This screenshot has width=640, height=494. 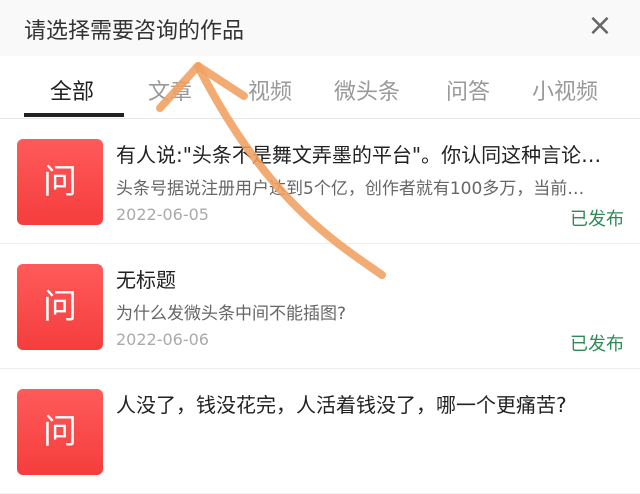 I want to click on item-title: 人没了，钱没花完，人活着钱没了，哪一个更痛苦?, so click(x=341, y=405).